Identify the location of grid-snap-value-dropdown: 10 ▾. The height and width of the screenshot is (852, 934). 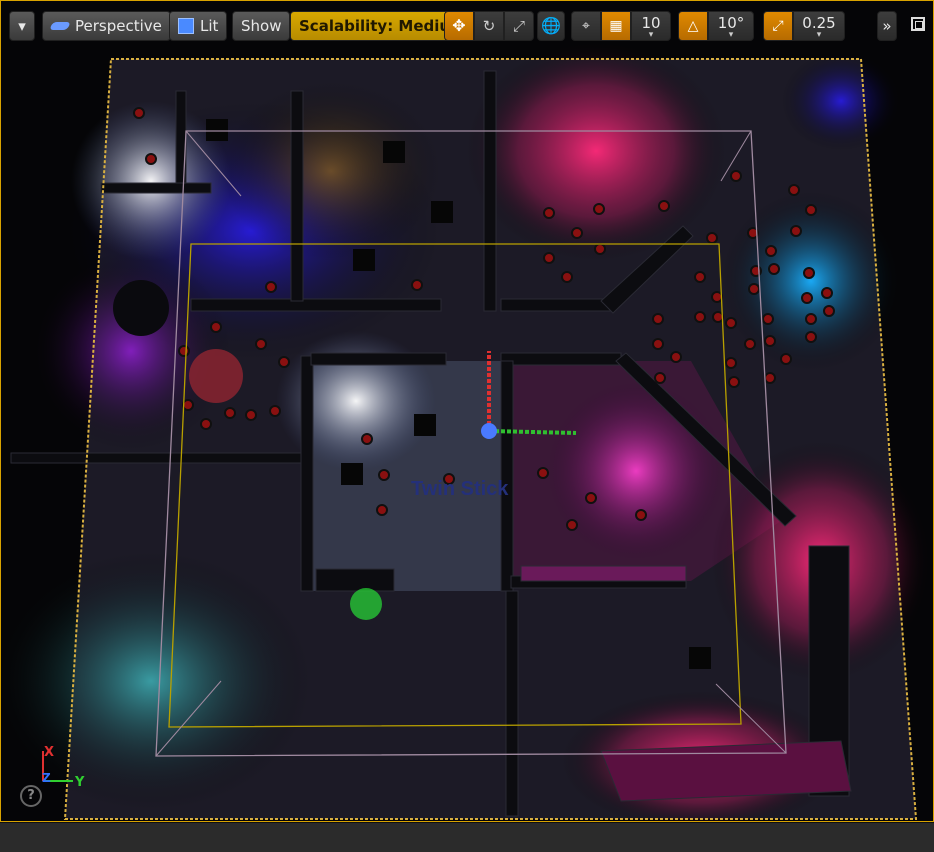
(651, 26).